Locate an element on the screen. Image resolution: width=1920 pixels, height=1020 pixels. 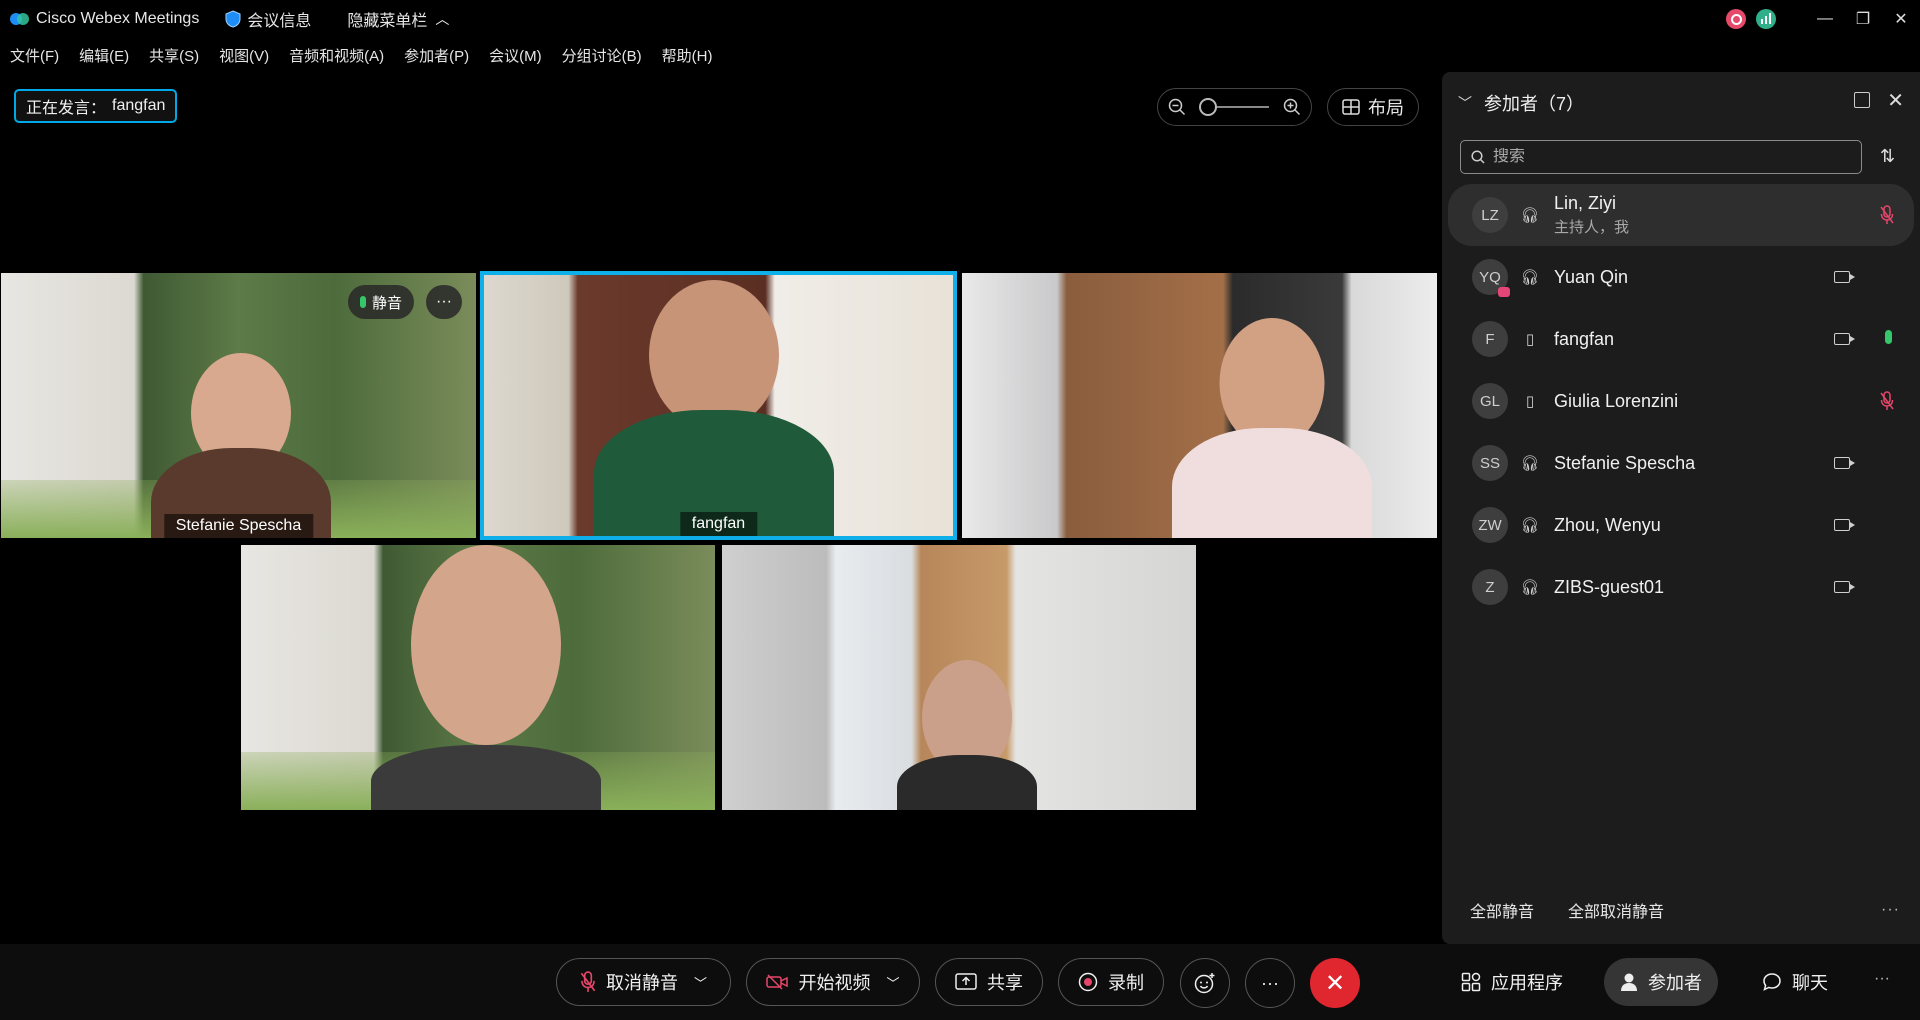
menu-breakout: 分组讨论(B) is located at coordinates (602, 55).